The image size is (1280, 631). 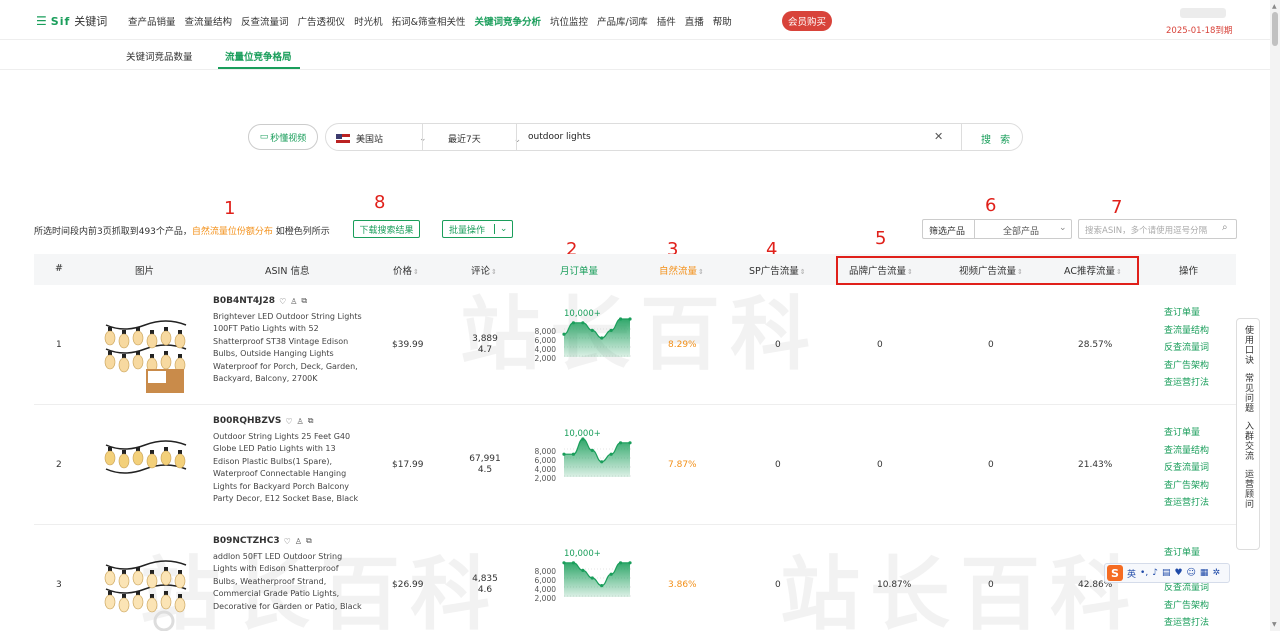 What do you see at coordinates (152, 21) in the screenshot?
I see `nav-item: 查产品销量` at bounding box center [152, 21].